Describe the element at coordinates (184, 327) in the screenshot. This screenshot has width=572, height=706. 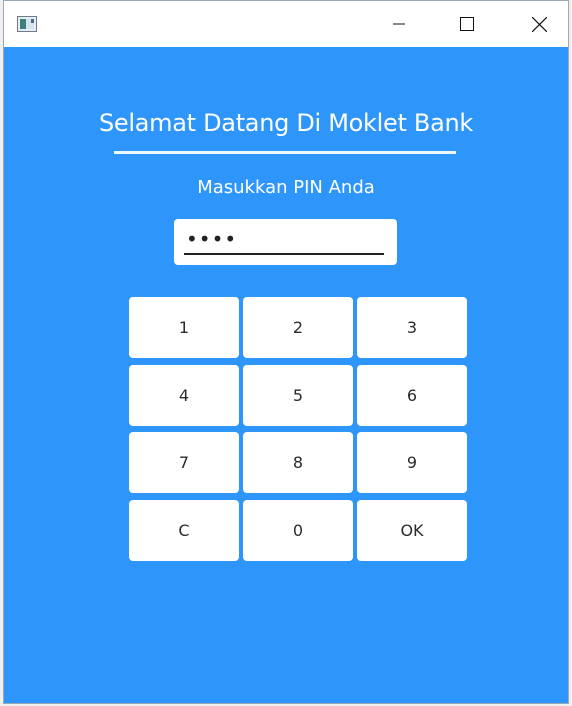
I see `key-1: 1` at that location.